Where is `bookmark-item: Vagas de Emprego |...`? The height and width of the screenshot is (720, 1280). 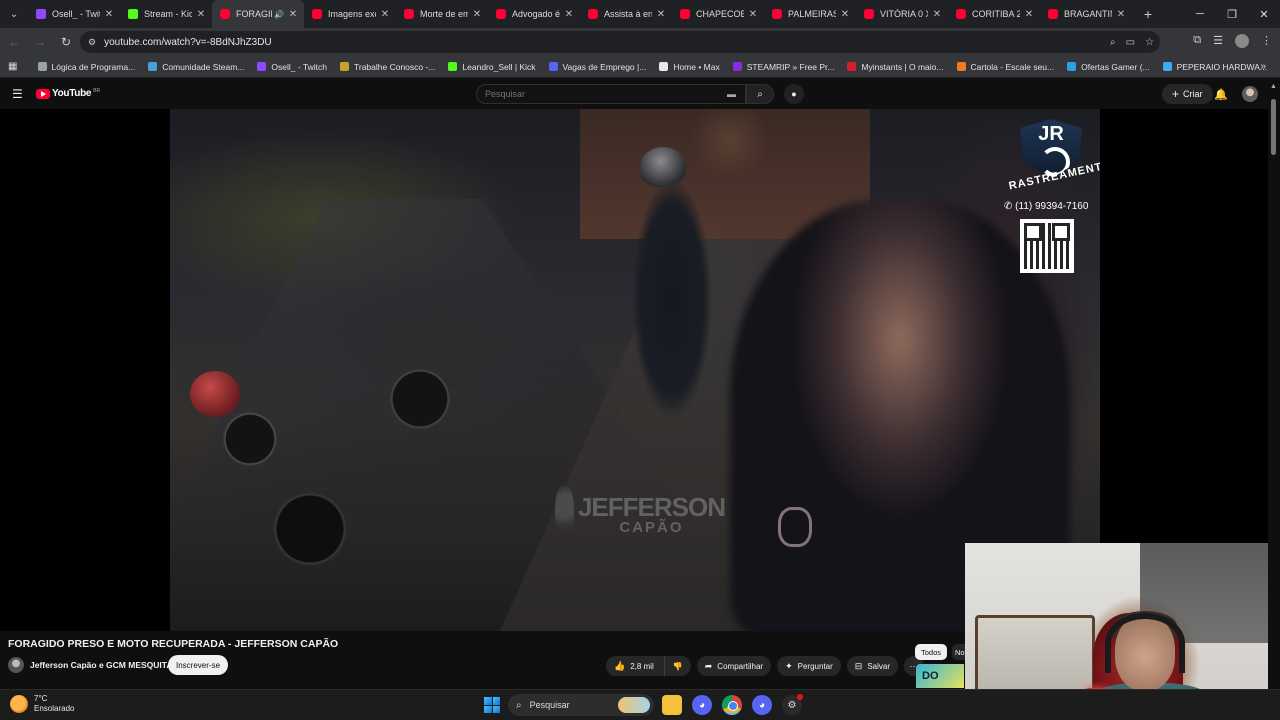
bookmark-item: Vagas de Emprego |... is located at coordinates (597, 67).